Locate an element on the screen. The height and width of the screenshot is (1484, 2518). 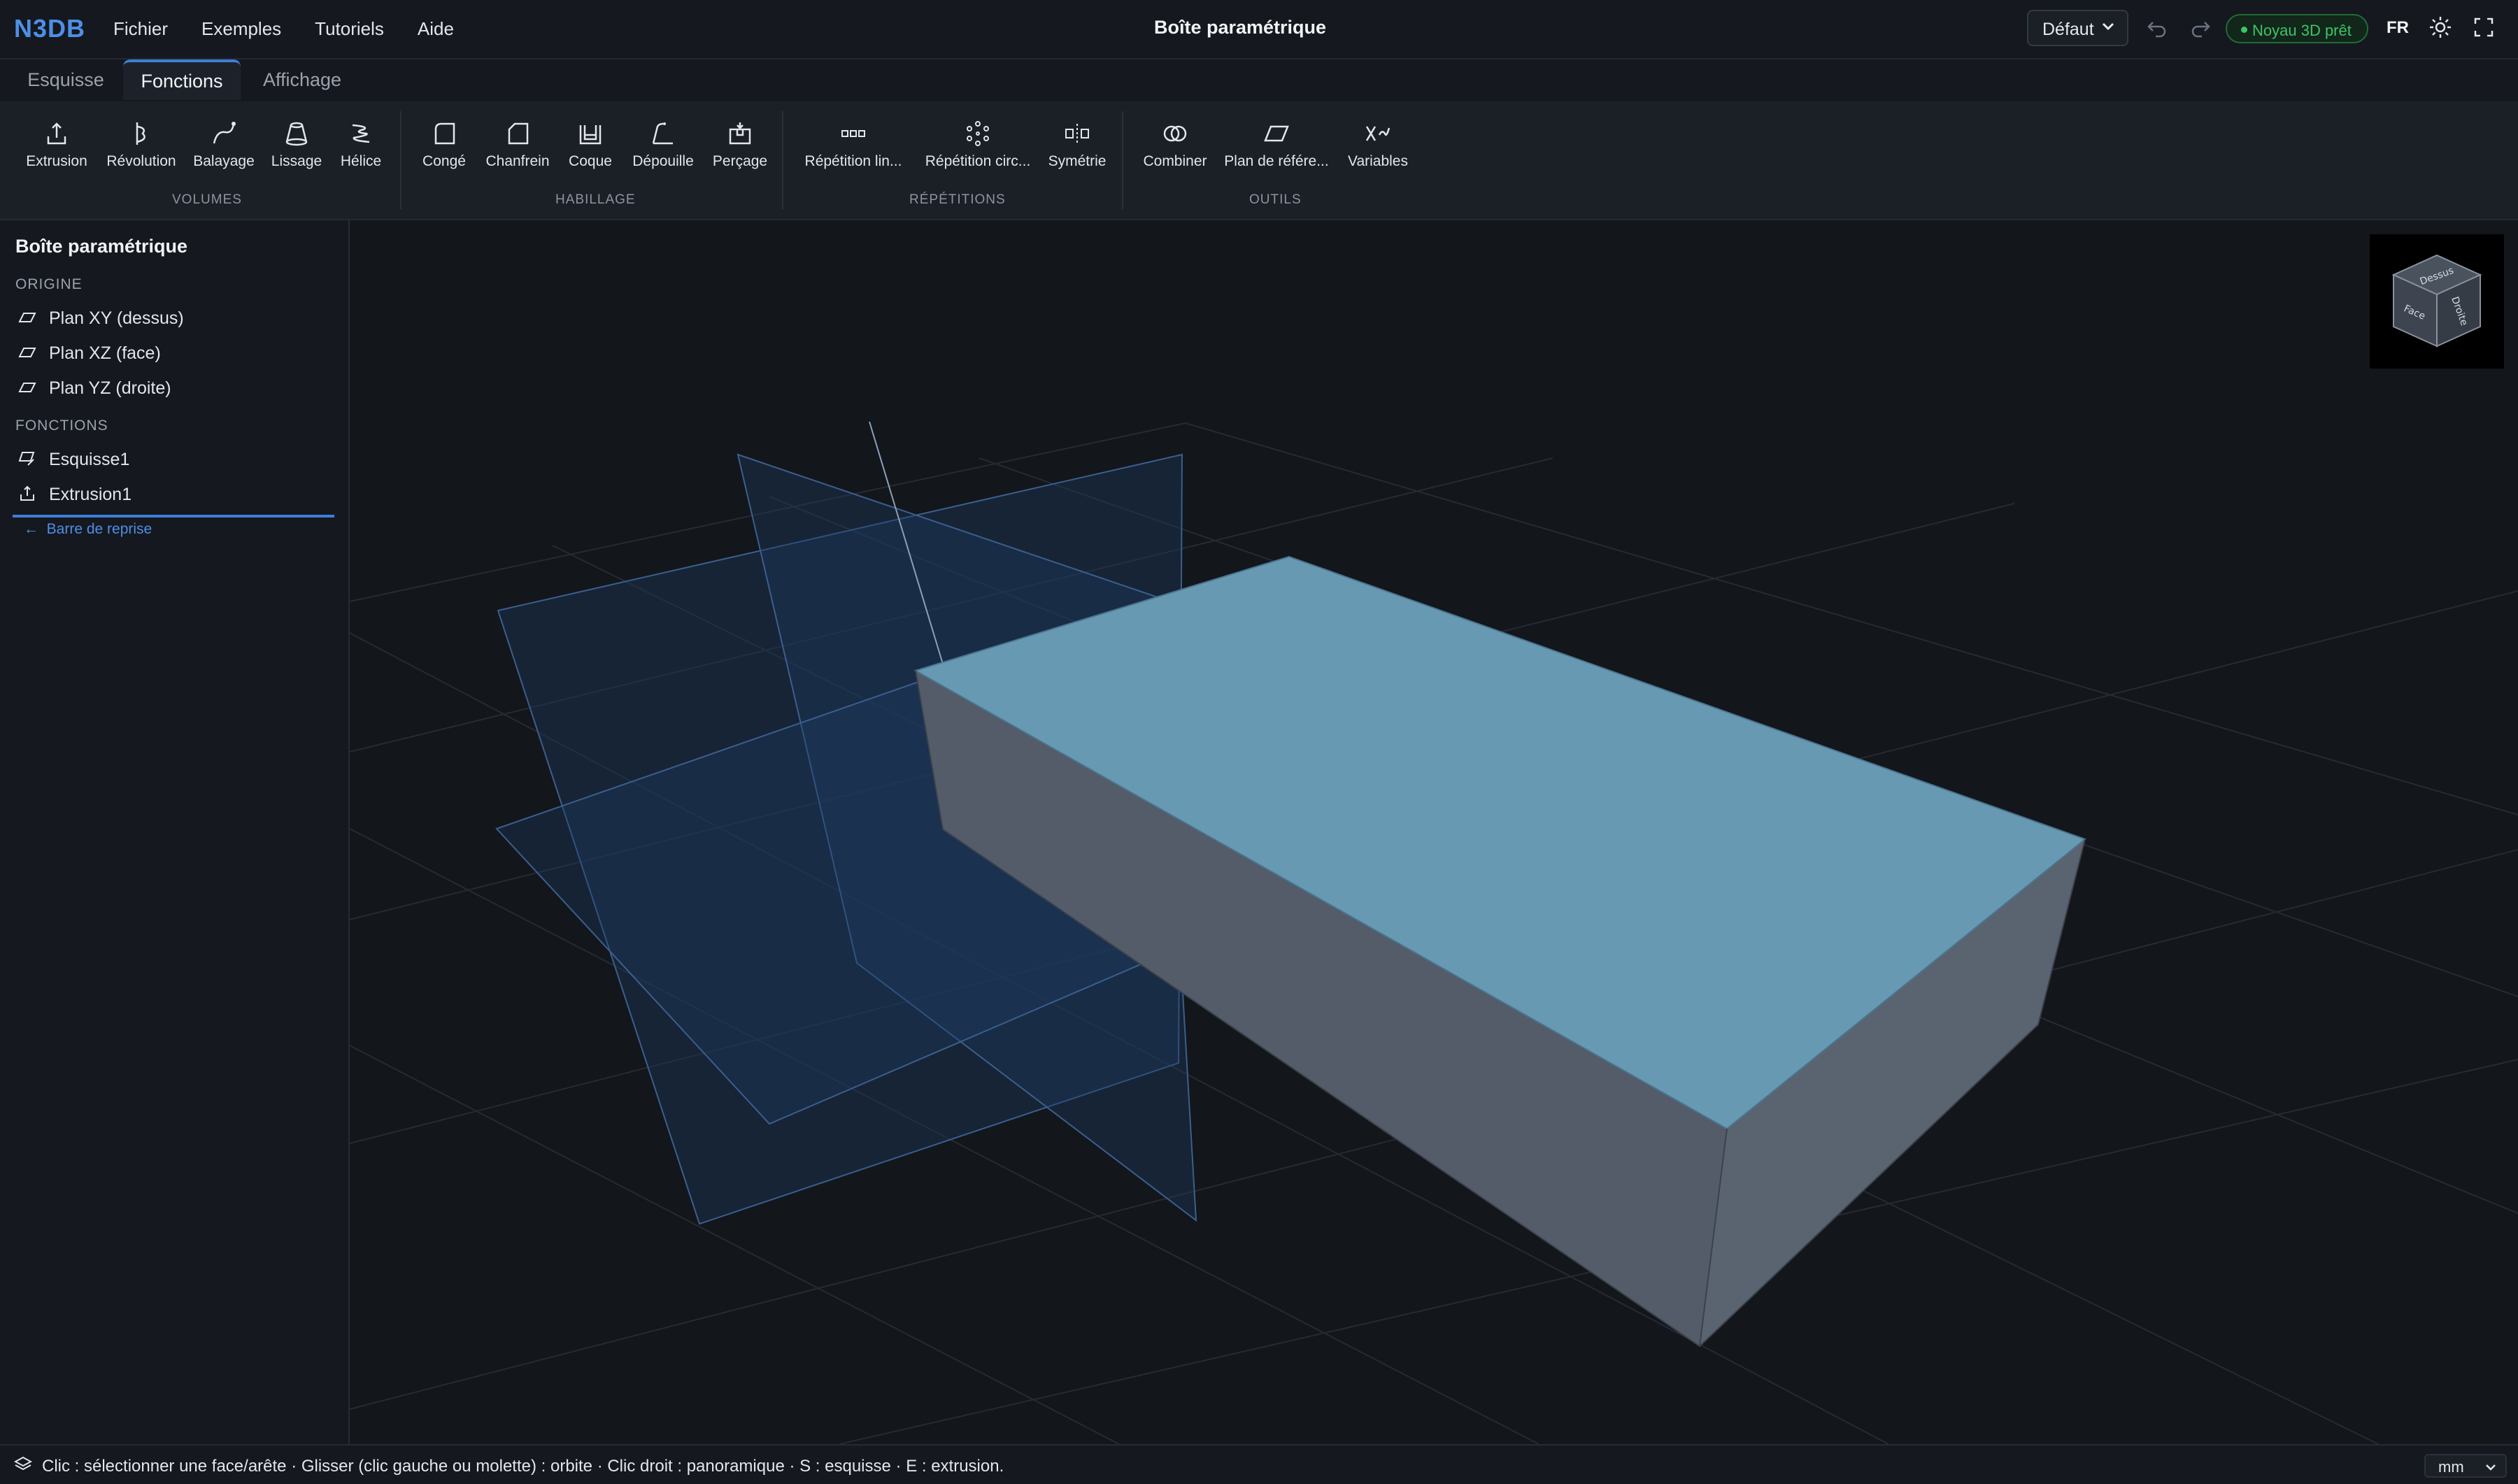
arrow-left-icon: ← is located at coordinates (35, 529).